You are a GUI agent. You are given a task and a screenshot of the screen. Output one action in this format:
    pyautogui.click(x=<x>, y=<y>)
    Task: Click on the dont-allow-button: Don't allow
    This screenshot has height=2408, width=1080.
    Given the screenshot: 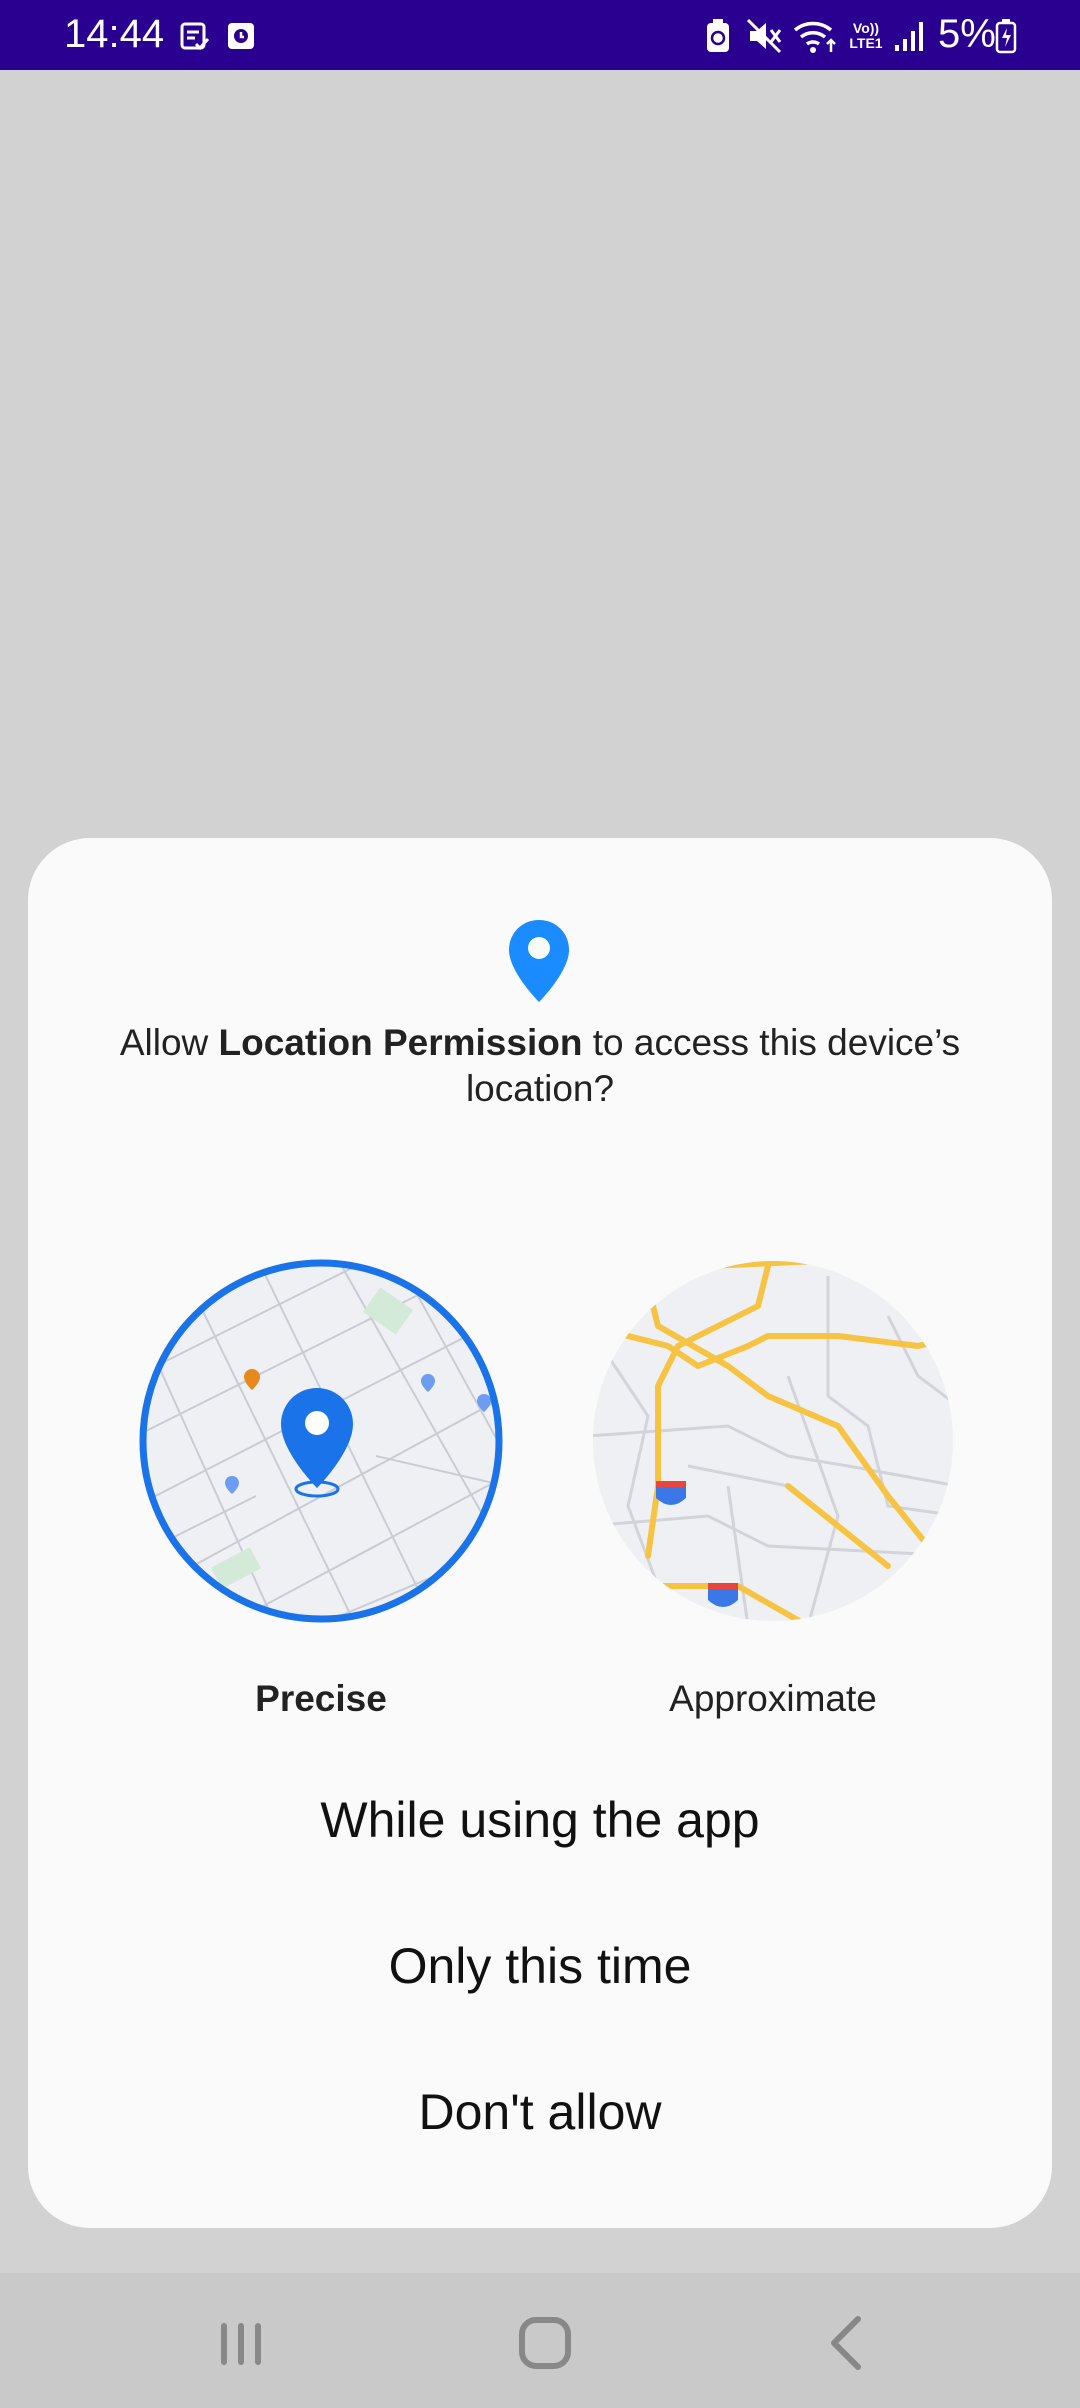 What is the action you would take?
    pyautogui.click(x=540, y=2112)
    